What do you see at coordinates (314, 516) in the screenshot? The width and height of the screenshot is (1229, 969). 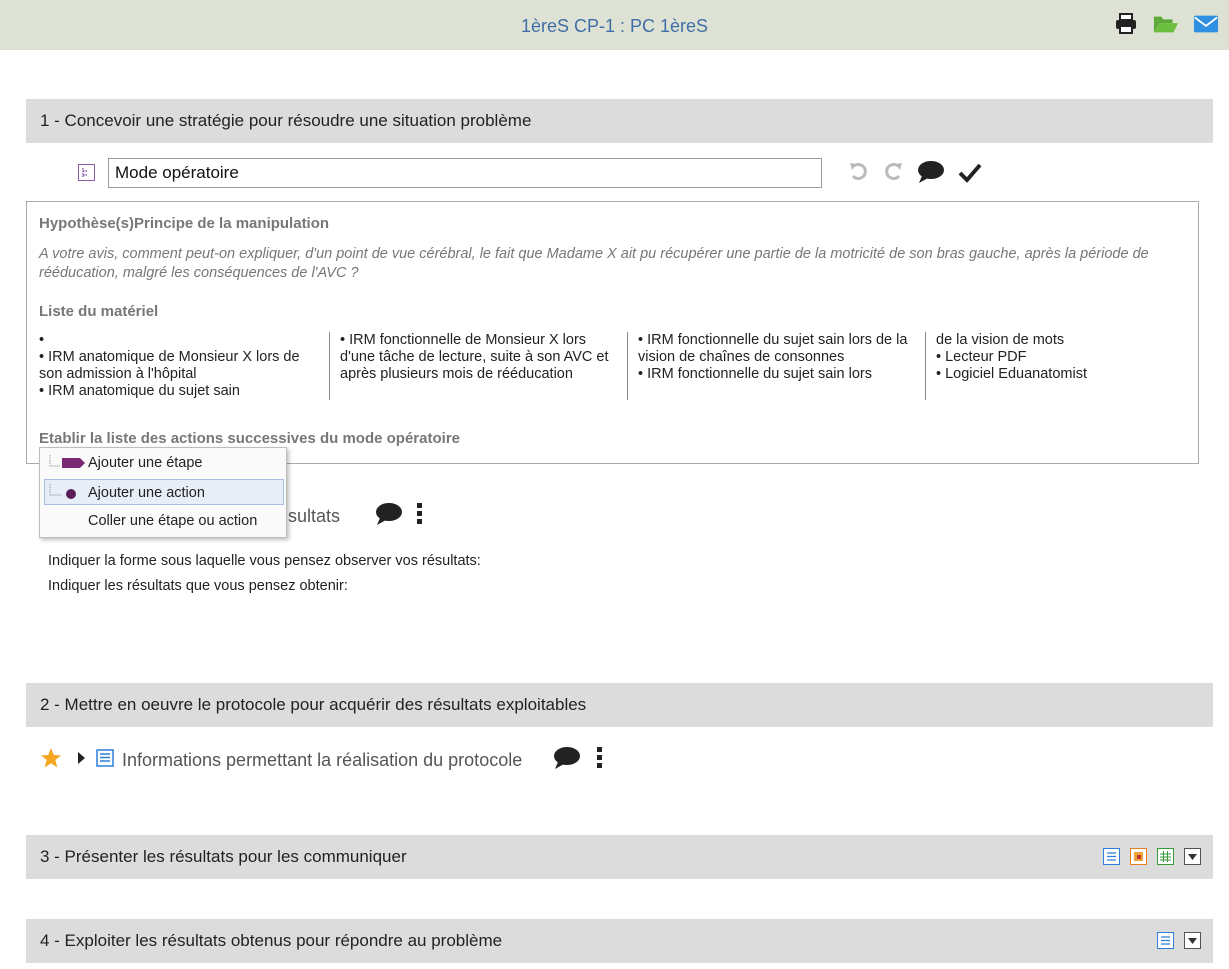 I see `results-title: sultats` at bounding box center [314, 516].